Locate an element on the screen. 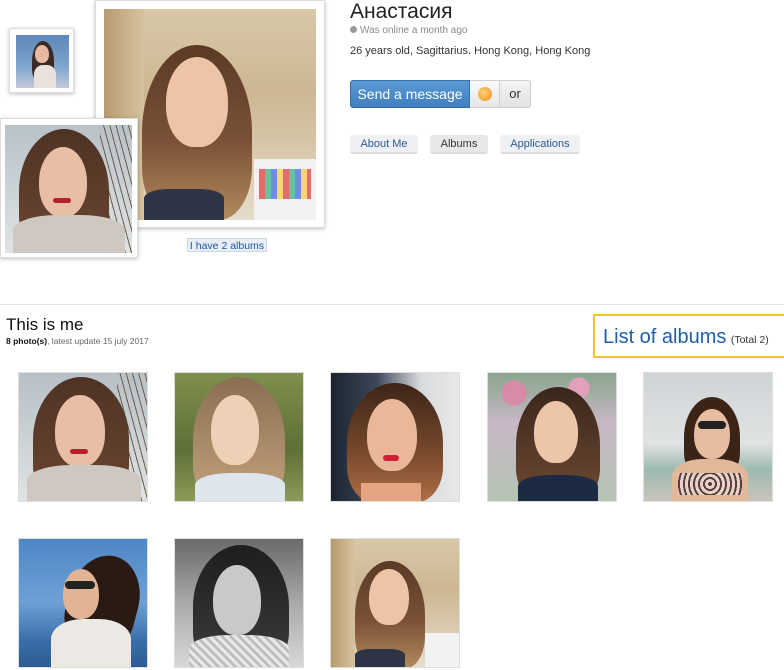 This screenshot has width=784, height=670. avatar-small-photo is located at coordinates (42, 61).